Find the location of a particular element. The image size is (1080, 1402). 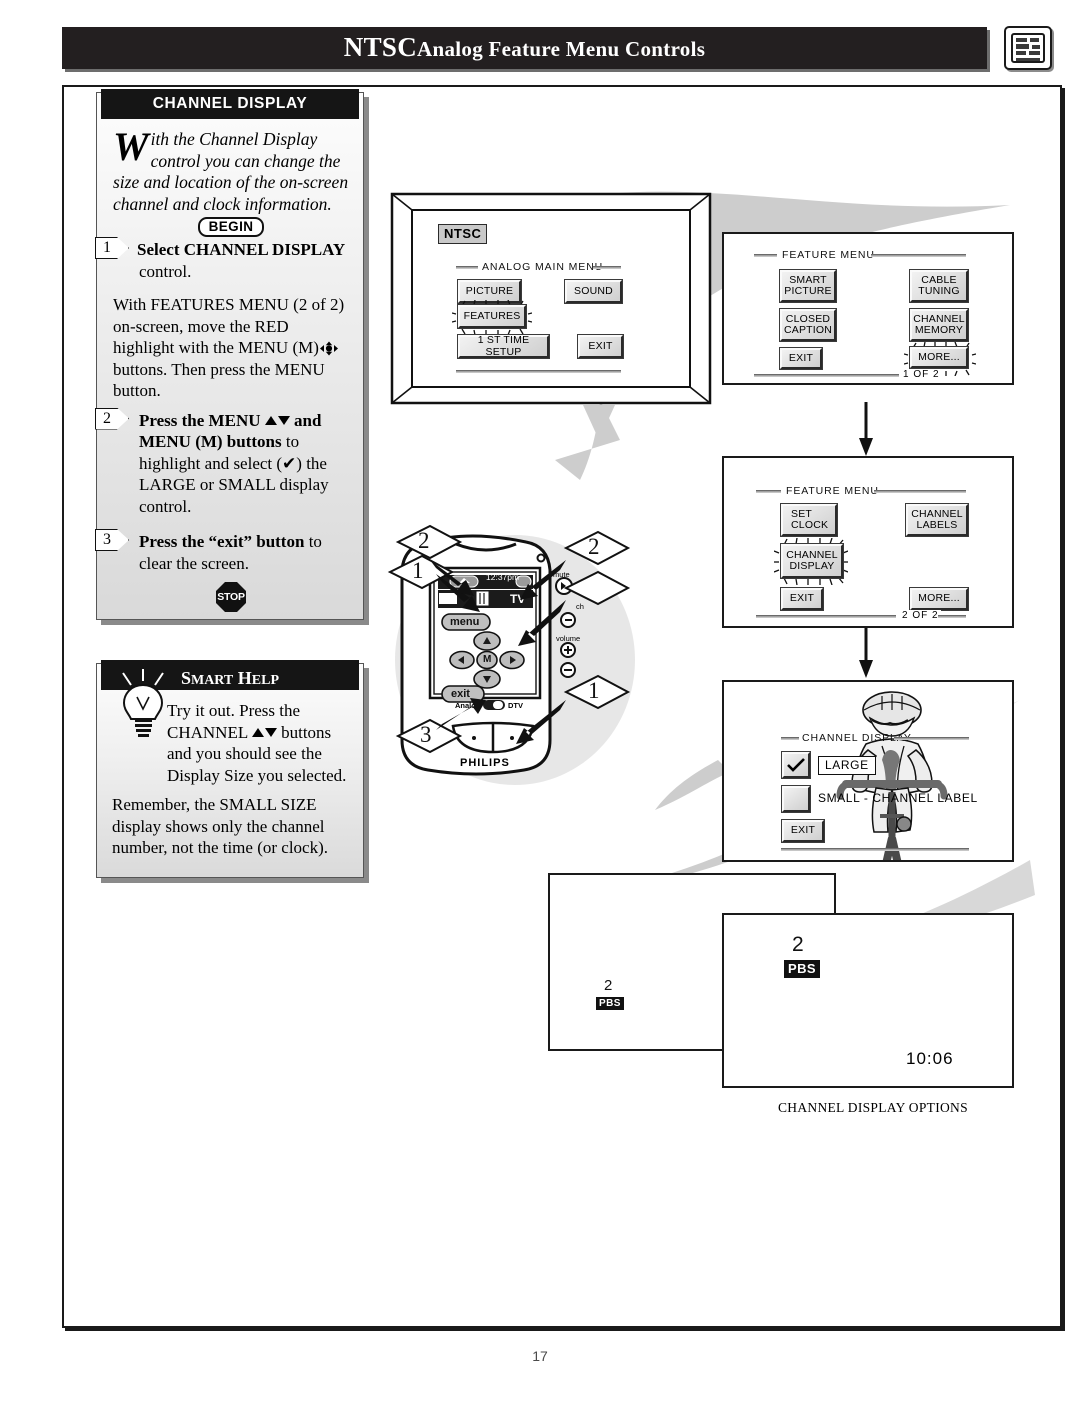

callout-2a: 2 is located at coordinates (424, 540).